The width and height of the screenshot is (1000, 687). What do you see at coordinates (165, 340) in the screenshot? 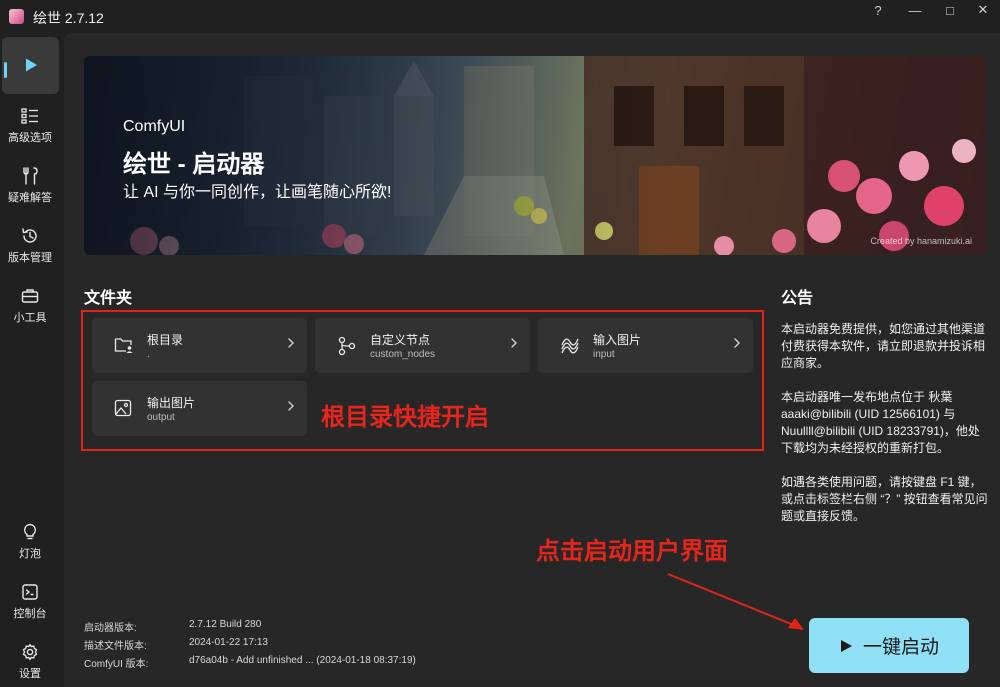
I see `folder-name: 根目录` at bounding box center [165, 340].